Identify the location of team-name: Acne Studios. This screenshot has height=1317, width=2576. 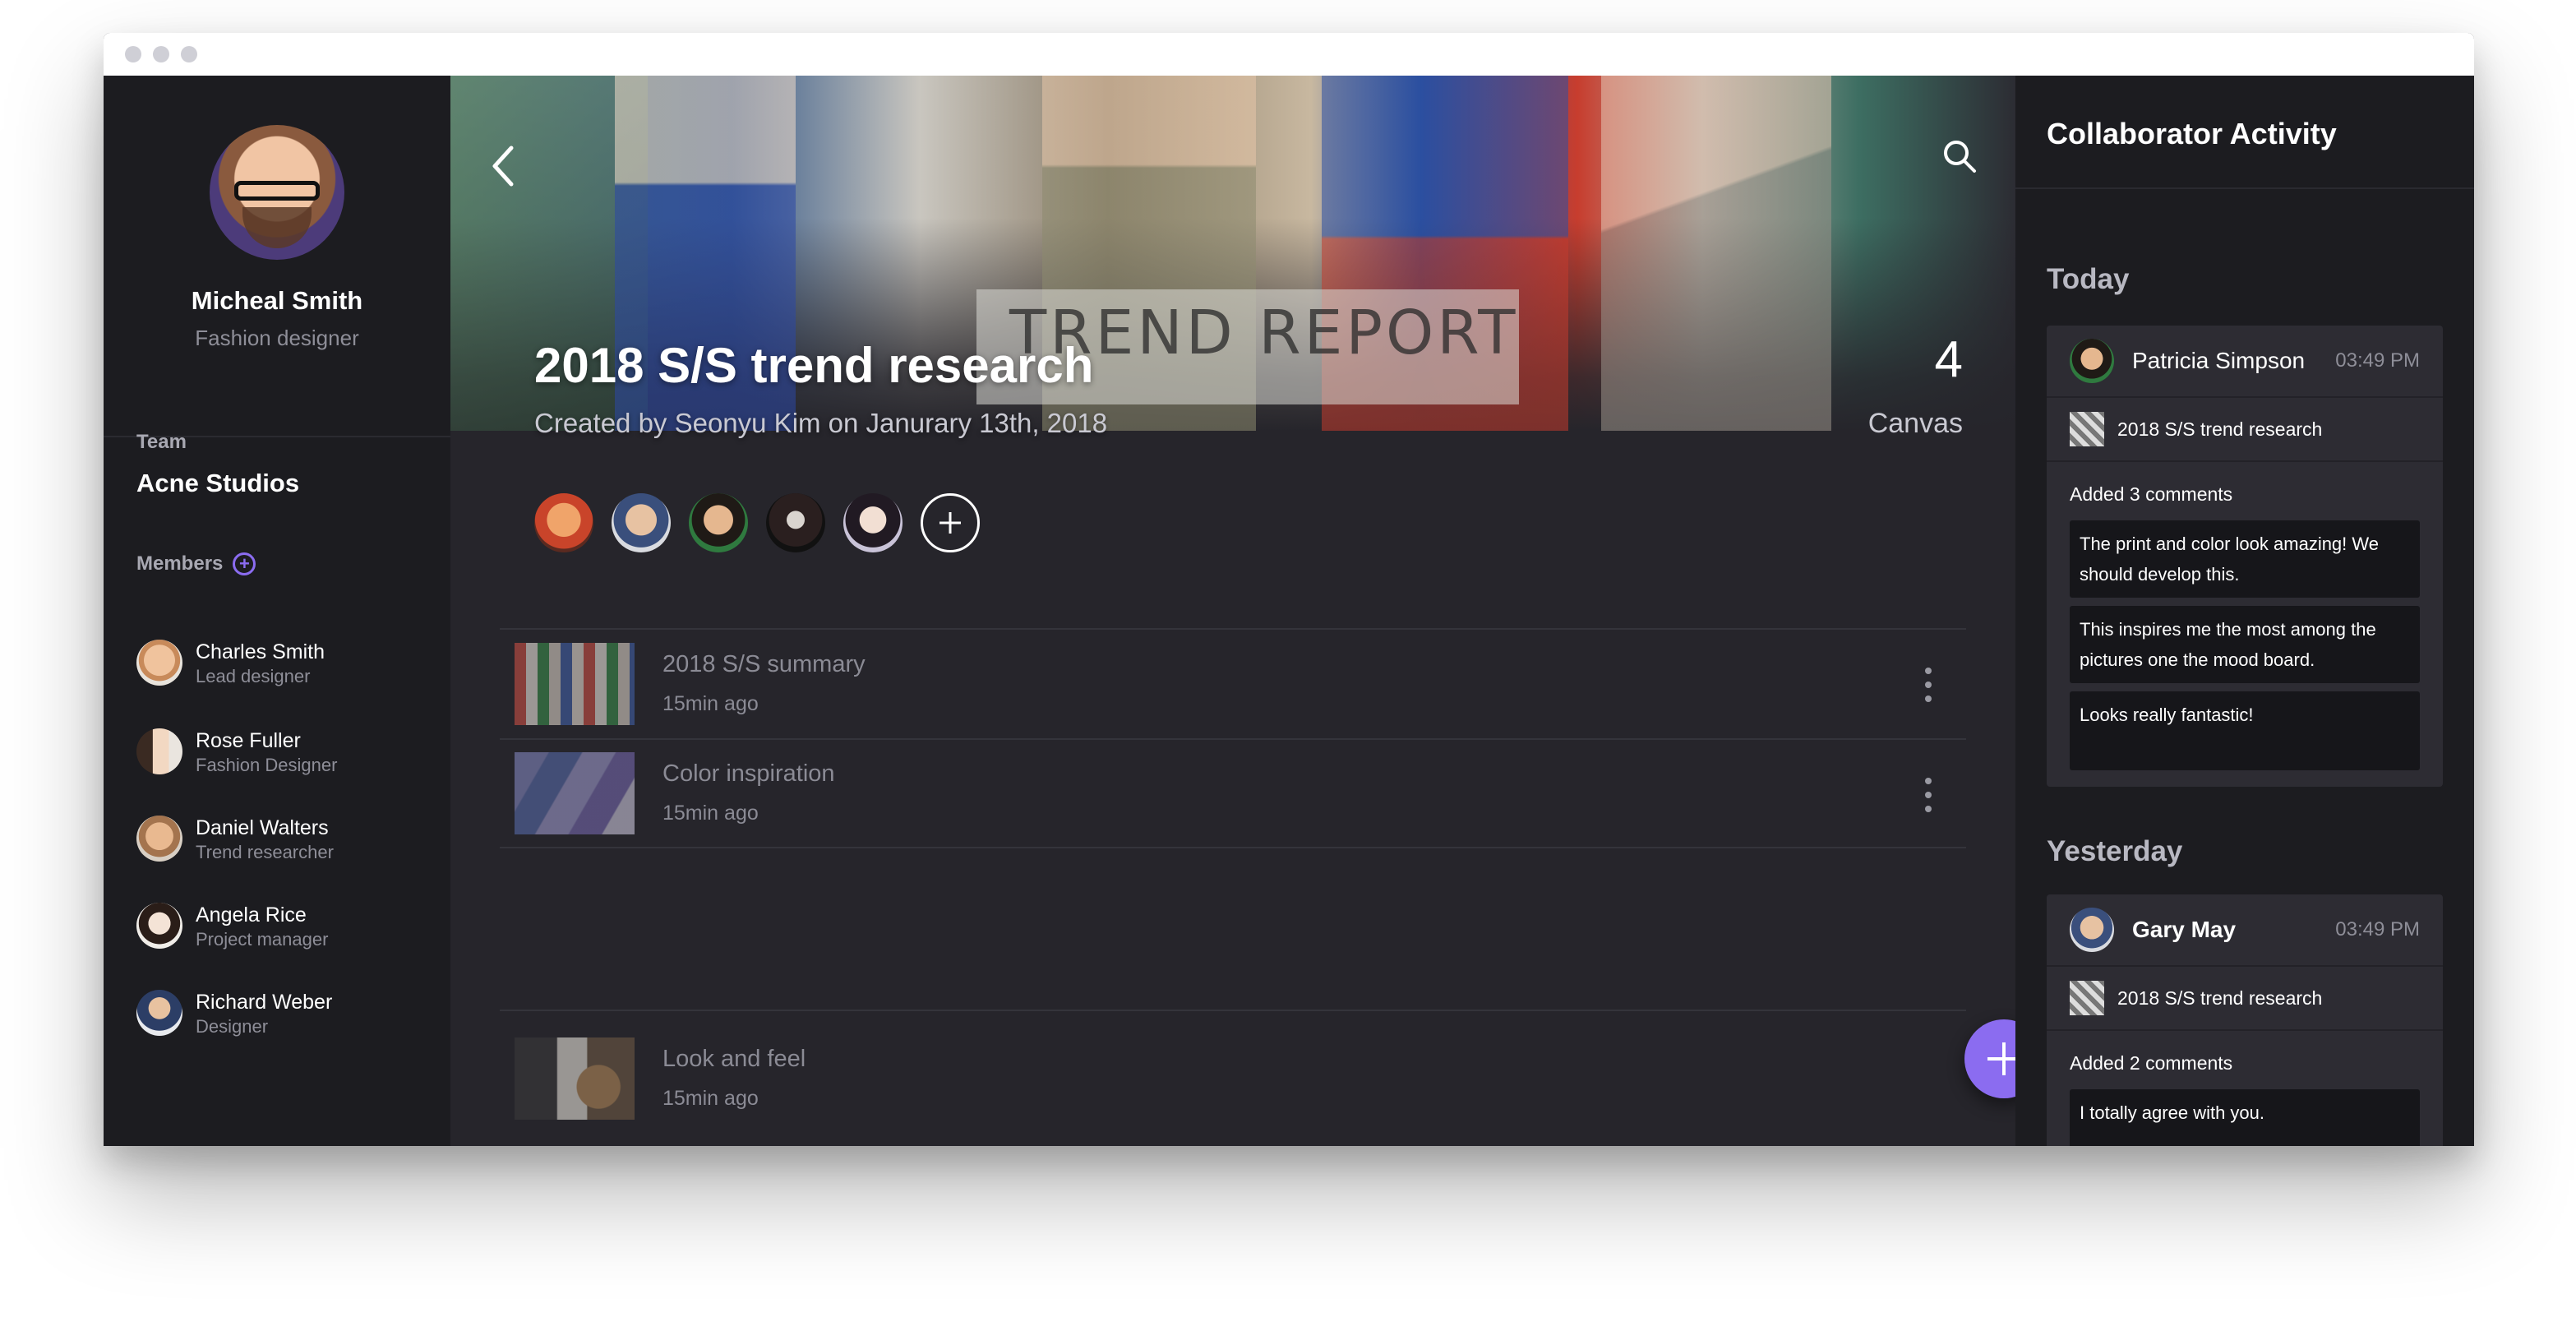
(217, 483).